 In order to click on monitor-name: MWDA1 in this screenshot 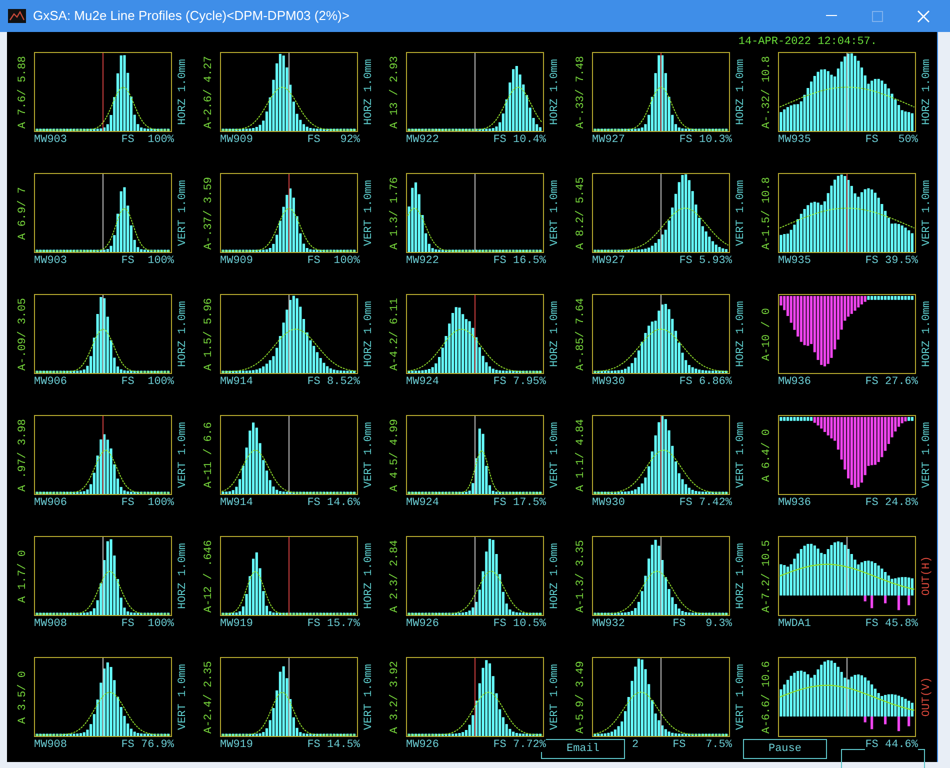, I will do `click(795, 624)`.